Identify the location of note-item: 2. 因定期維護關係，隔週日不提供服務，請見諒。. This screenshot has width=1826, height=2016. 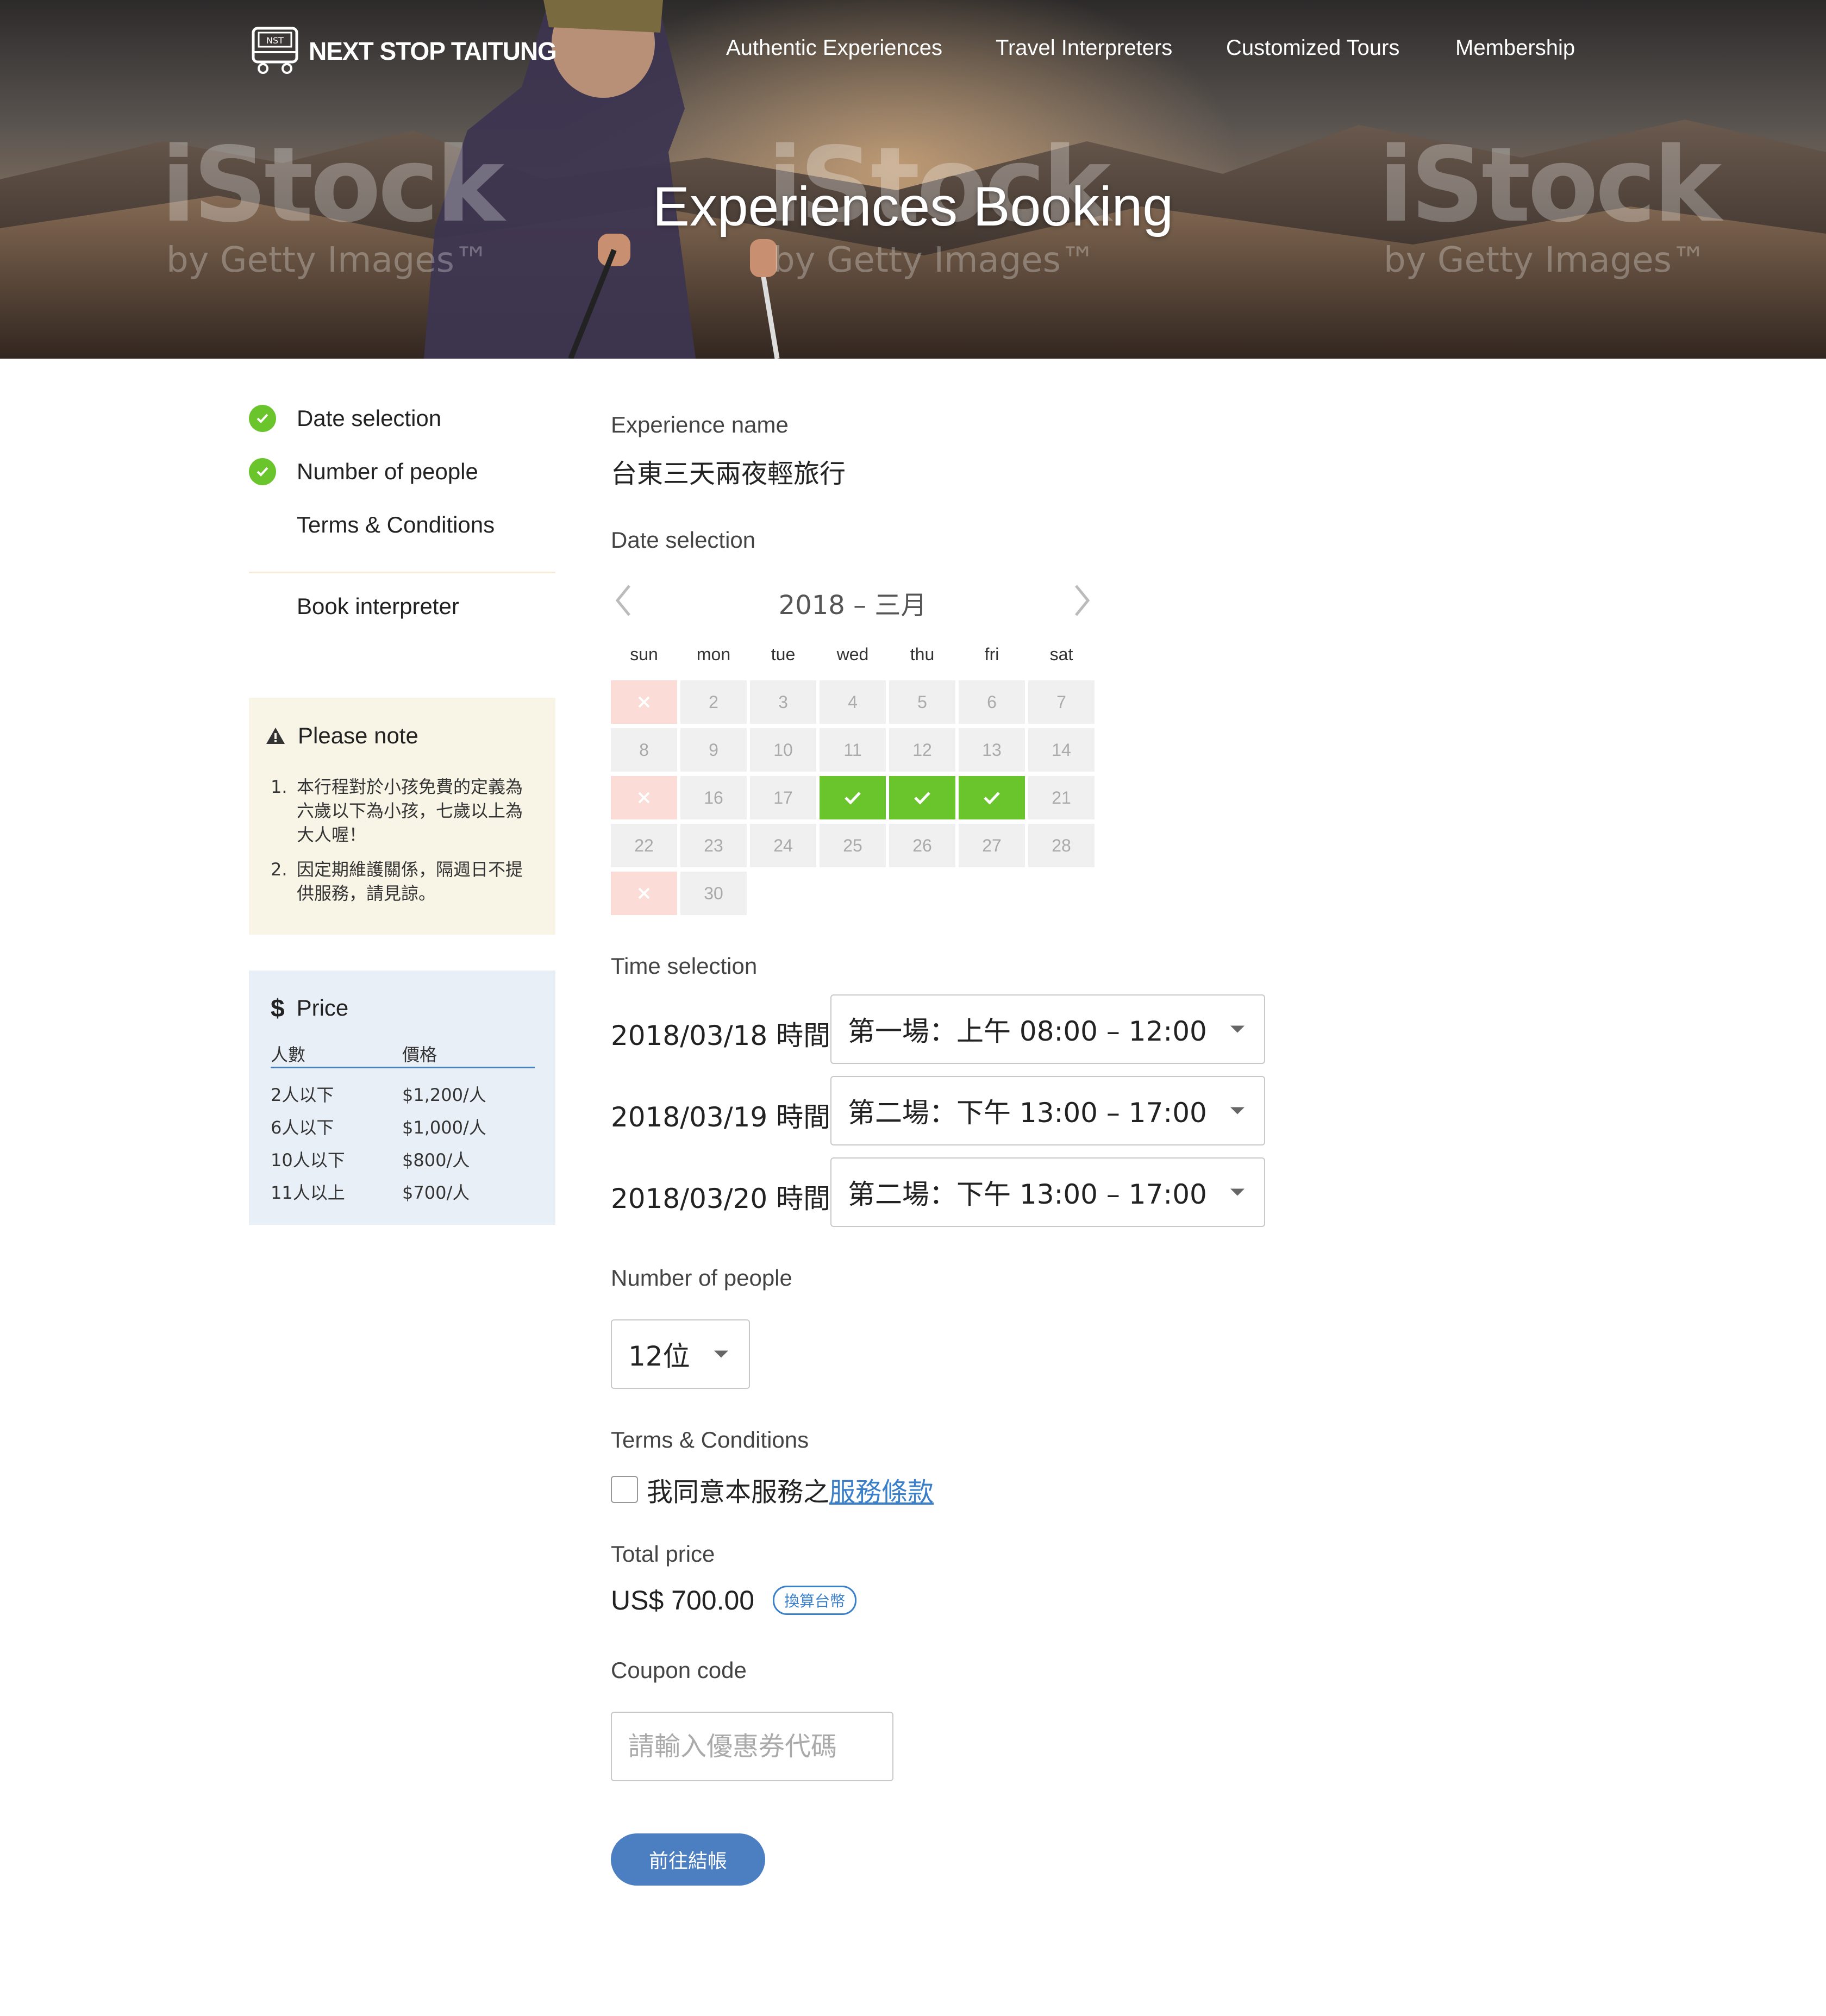
(397, 881).